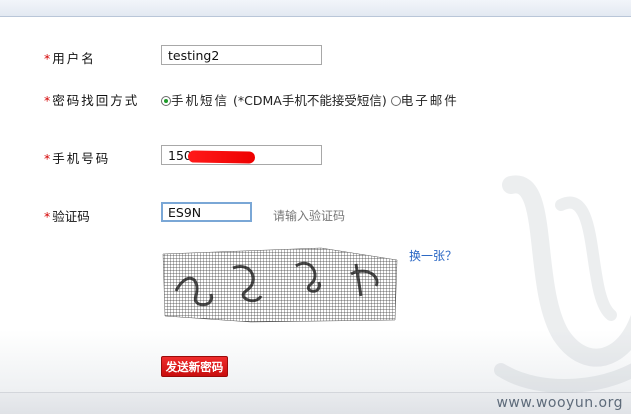 The height and width of the screenshot is (414, 631). I want to click on username-label-text: 用户名, so click(74, 58).